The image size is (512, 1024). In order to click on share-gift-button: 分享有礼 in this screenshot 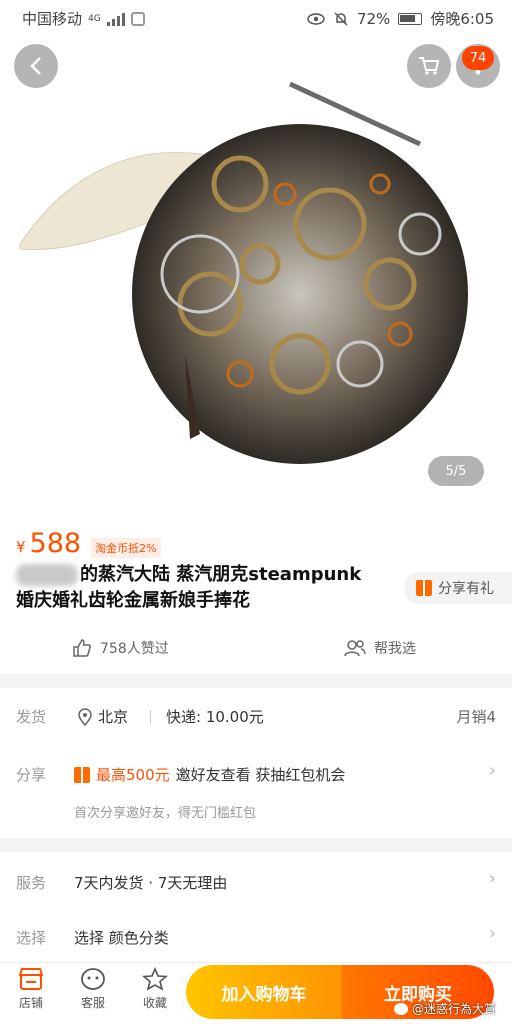, I will do `click(458, 588)`.